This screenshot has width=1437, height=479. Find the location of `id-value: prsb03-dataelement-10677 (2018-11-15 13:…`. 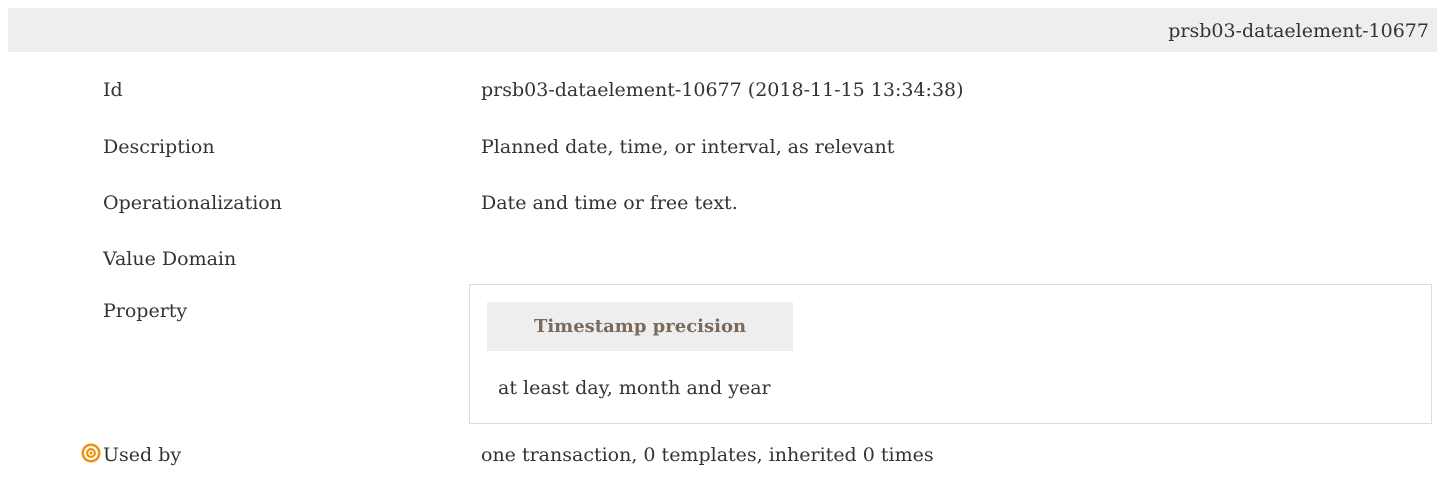

id-value: prsb03-dataelement-10677 (2018-11-15 13:… is located at coordinates (722, 90).